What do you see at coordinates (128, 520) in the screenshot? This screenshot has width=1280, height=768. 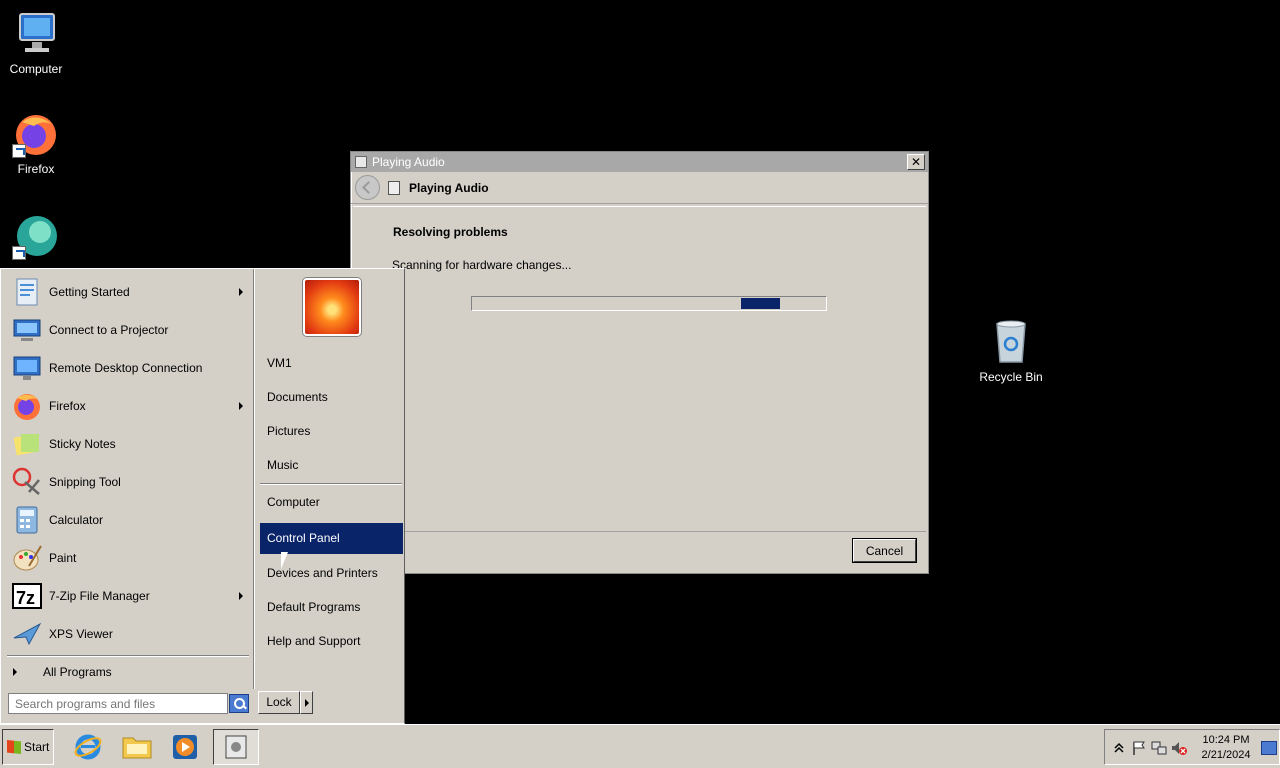 I see `program-calculator: Calculator` at bounding box center [128, 520].